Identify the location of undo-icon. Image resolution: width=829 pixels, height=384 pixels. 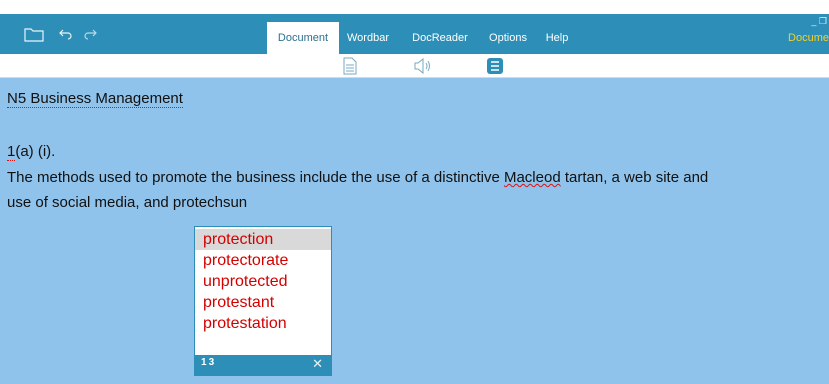
(66, 34).